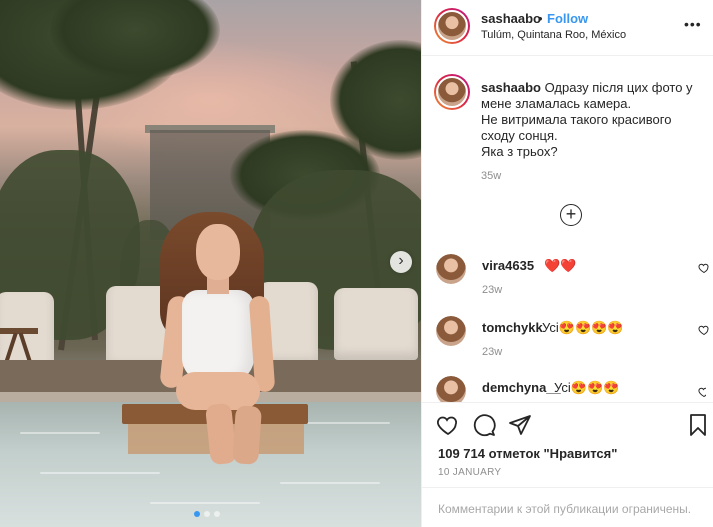  I want to click on caption-text-line: мене зламалась камера., so click(556, 103).